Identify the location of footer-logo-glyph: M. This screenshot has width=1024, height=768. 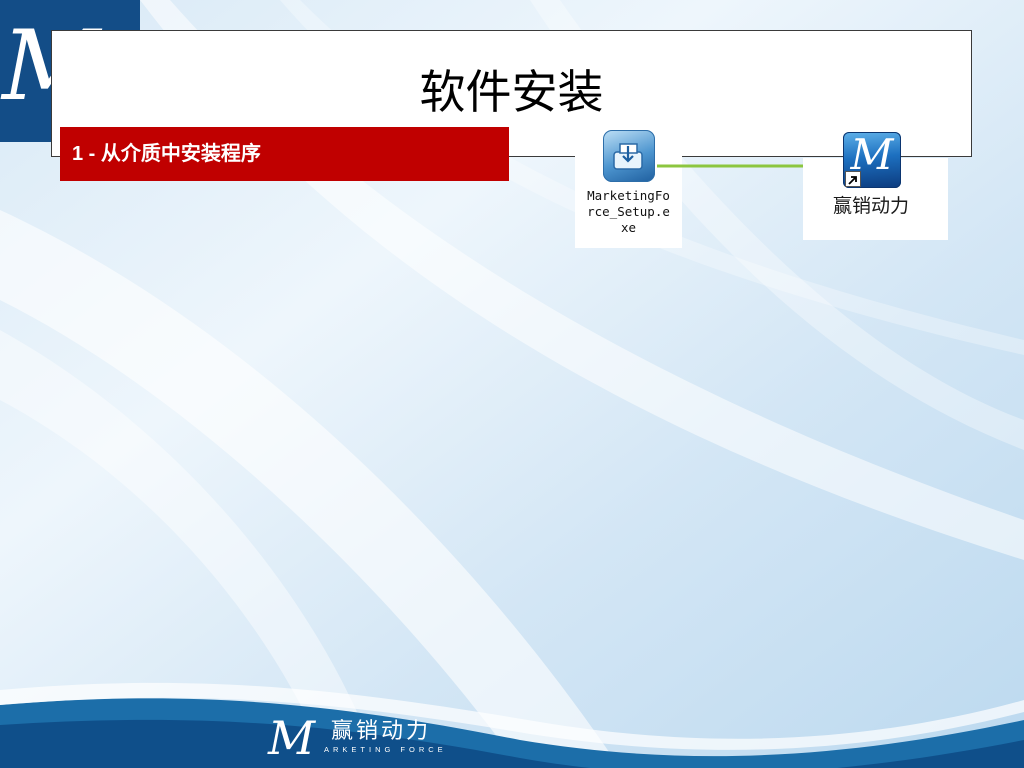
(292, 738).